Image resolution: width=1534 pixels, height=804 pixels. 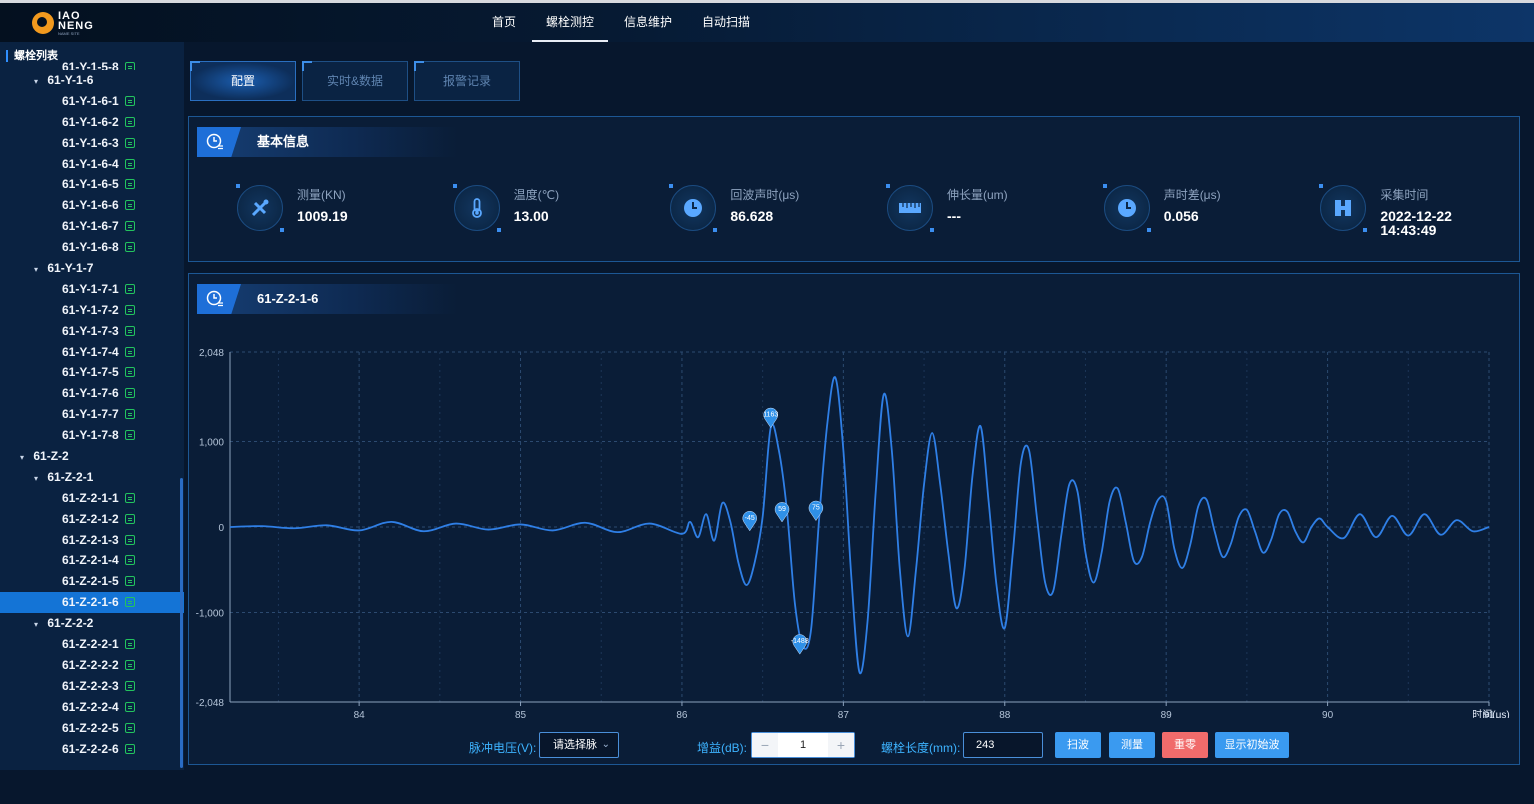 What do you see at coordinates (92, 644) in the screenshot?
I see `tree-leaf-item: 61-Z-2-2-1` at bounding box center [92, 644].